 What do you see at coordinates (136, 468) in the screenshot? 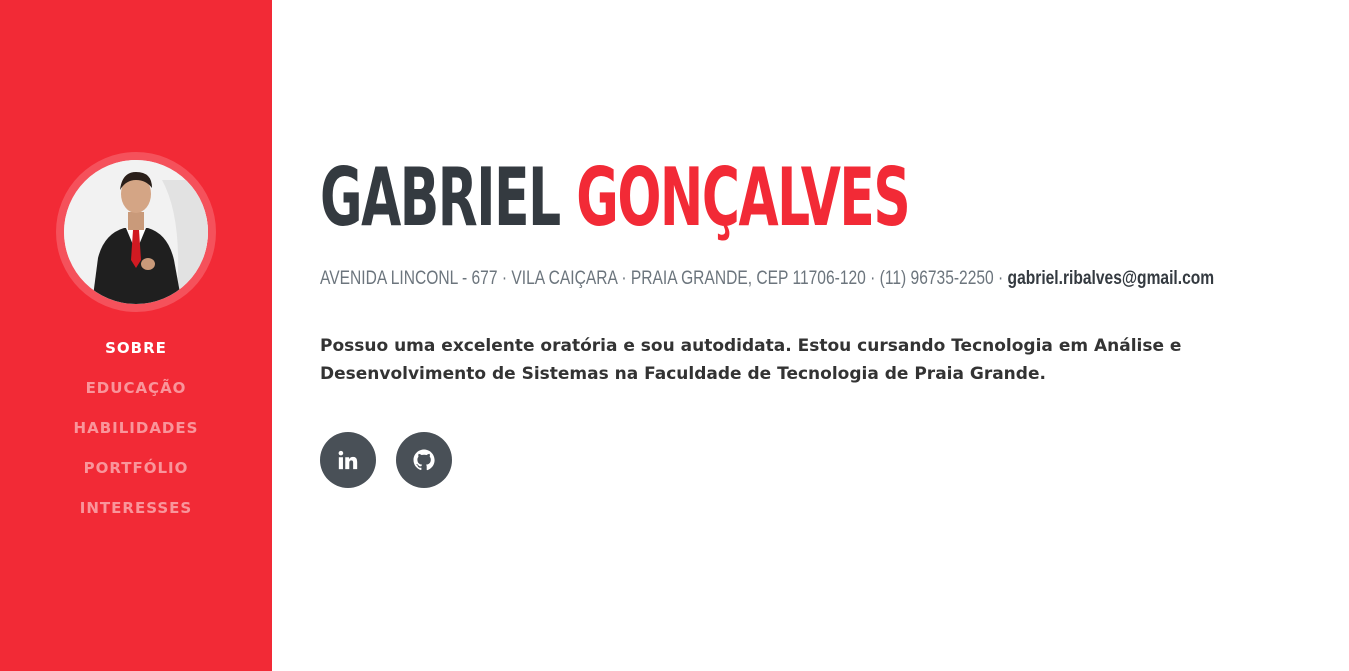
I see `nav-link-portfolio: PORTFÓLIO` at bounding box center [136, 468].